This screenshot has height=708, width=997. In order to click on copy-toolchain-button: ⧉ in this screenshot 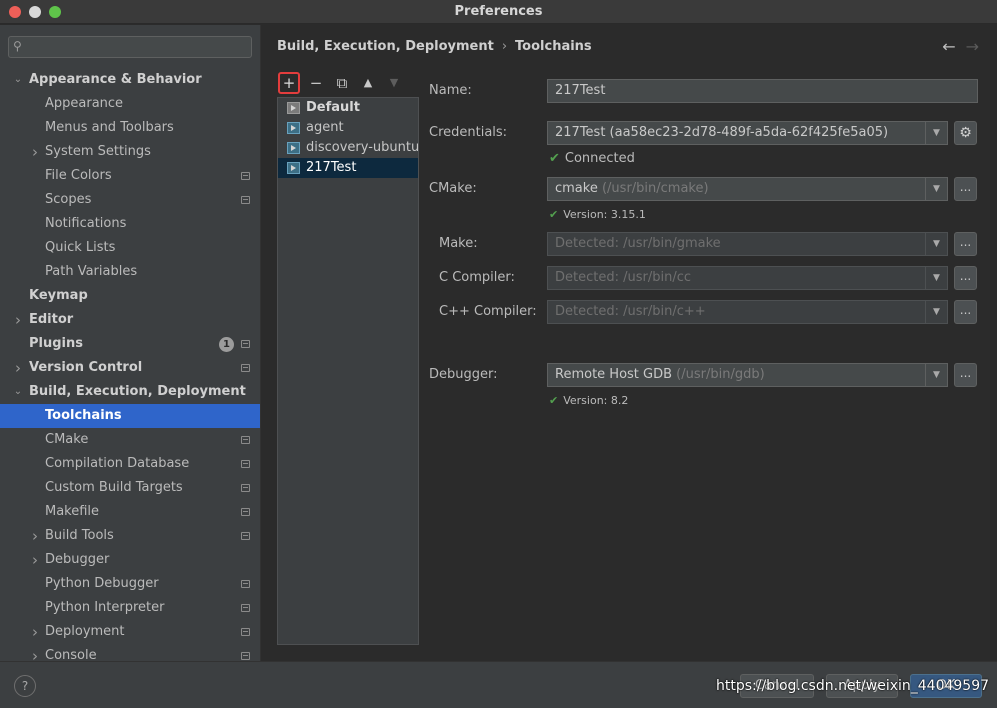, I will do `click(342, 83)`.